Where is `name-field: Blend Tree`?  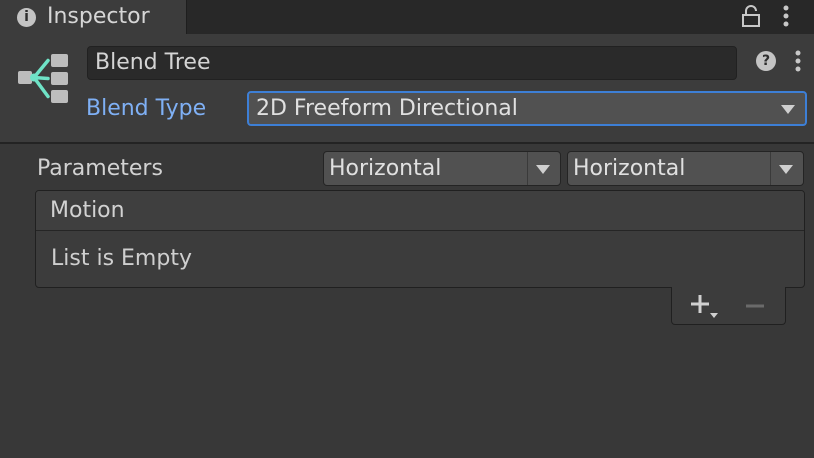 name-field: Blend Tree is located at coordinates (412, 63).